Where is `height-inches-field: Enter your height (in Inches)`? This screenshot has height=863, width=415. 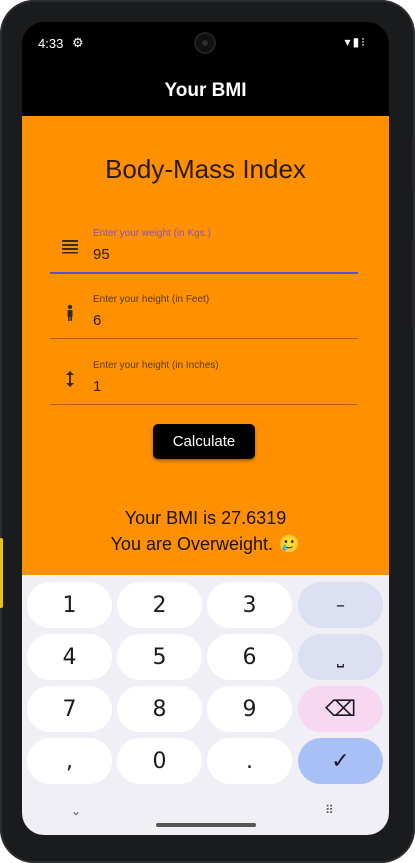 height-inches-field: Enter your height (in Inches) is located at coordinates (204, 376).